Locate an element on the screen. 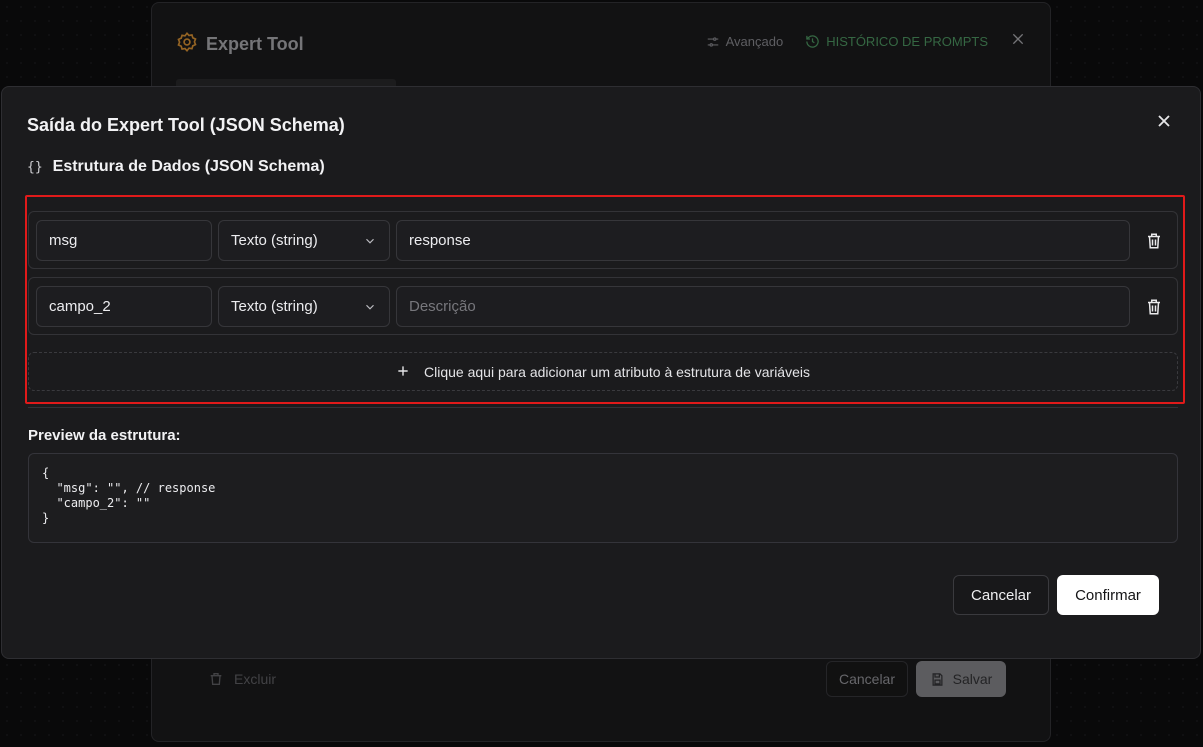 The image size is (1203, 747). section-title: Estrutura de Dados (JSON Schema) is located at coordinates (188, 166).